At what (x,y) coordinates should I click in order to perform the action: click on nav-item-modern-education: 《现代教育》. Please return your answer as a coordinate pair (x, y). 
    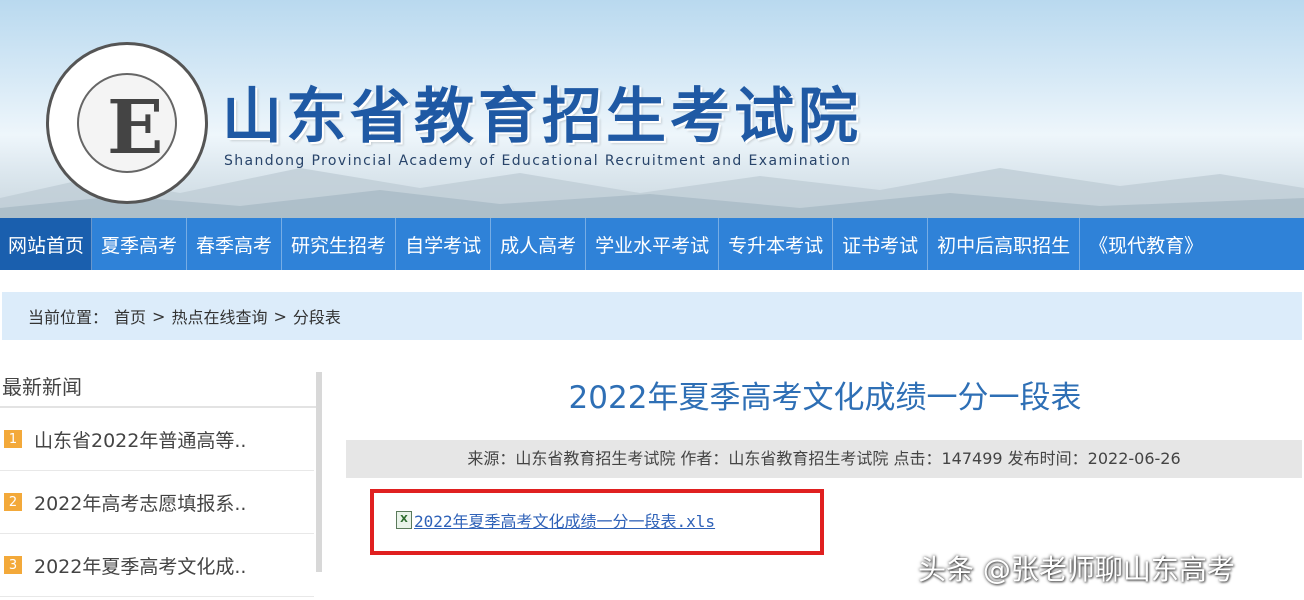
    Looking at the image, I should click on (1146, 244).